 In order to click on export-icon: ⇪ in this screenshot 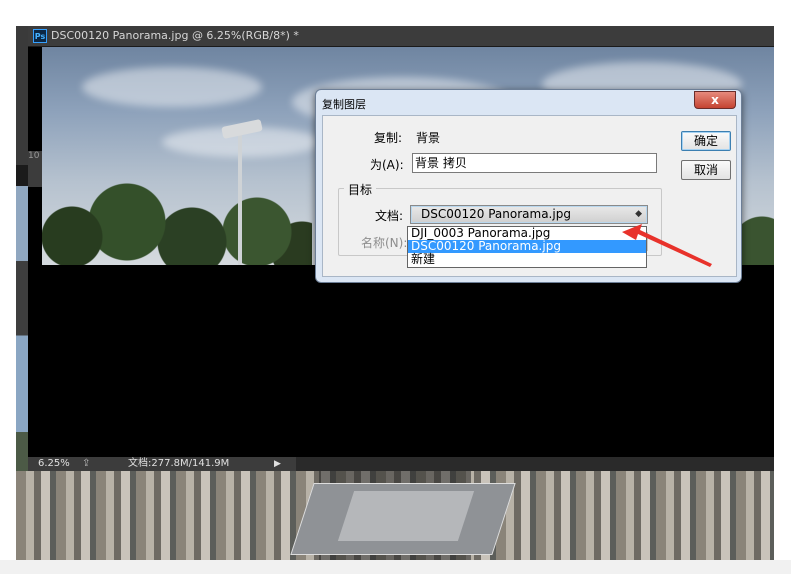, I will do `click(86, 464)`.